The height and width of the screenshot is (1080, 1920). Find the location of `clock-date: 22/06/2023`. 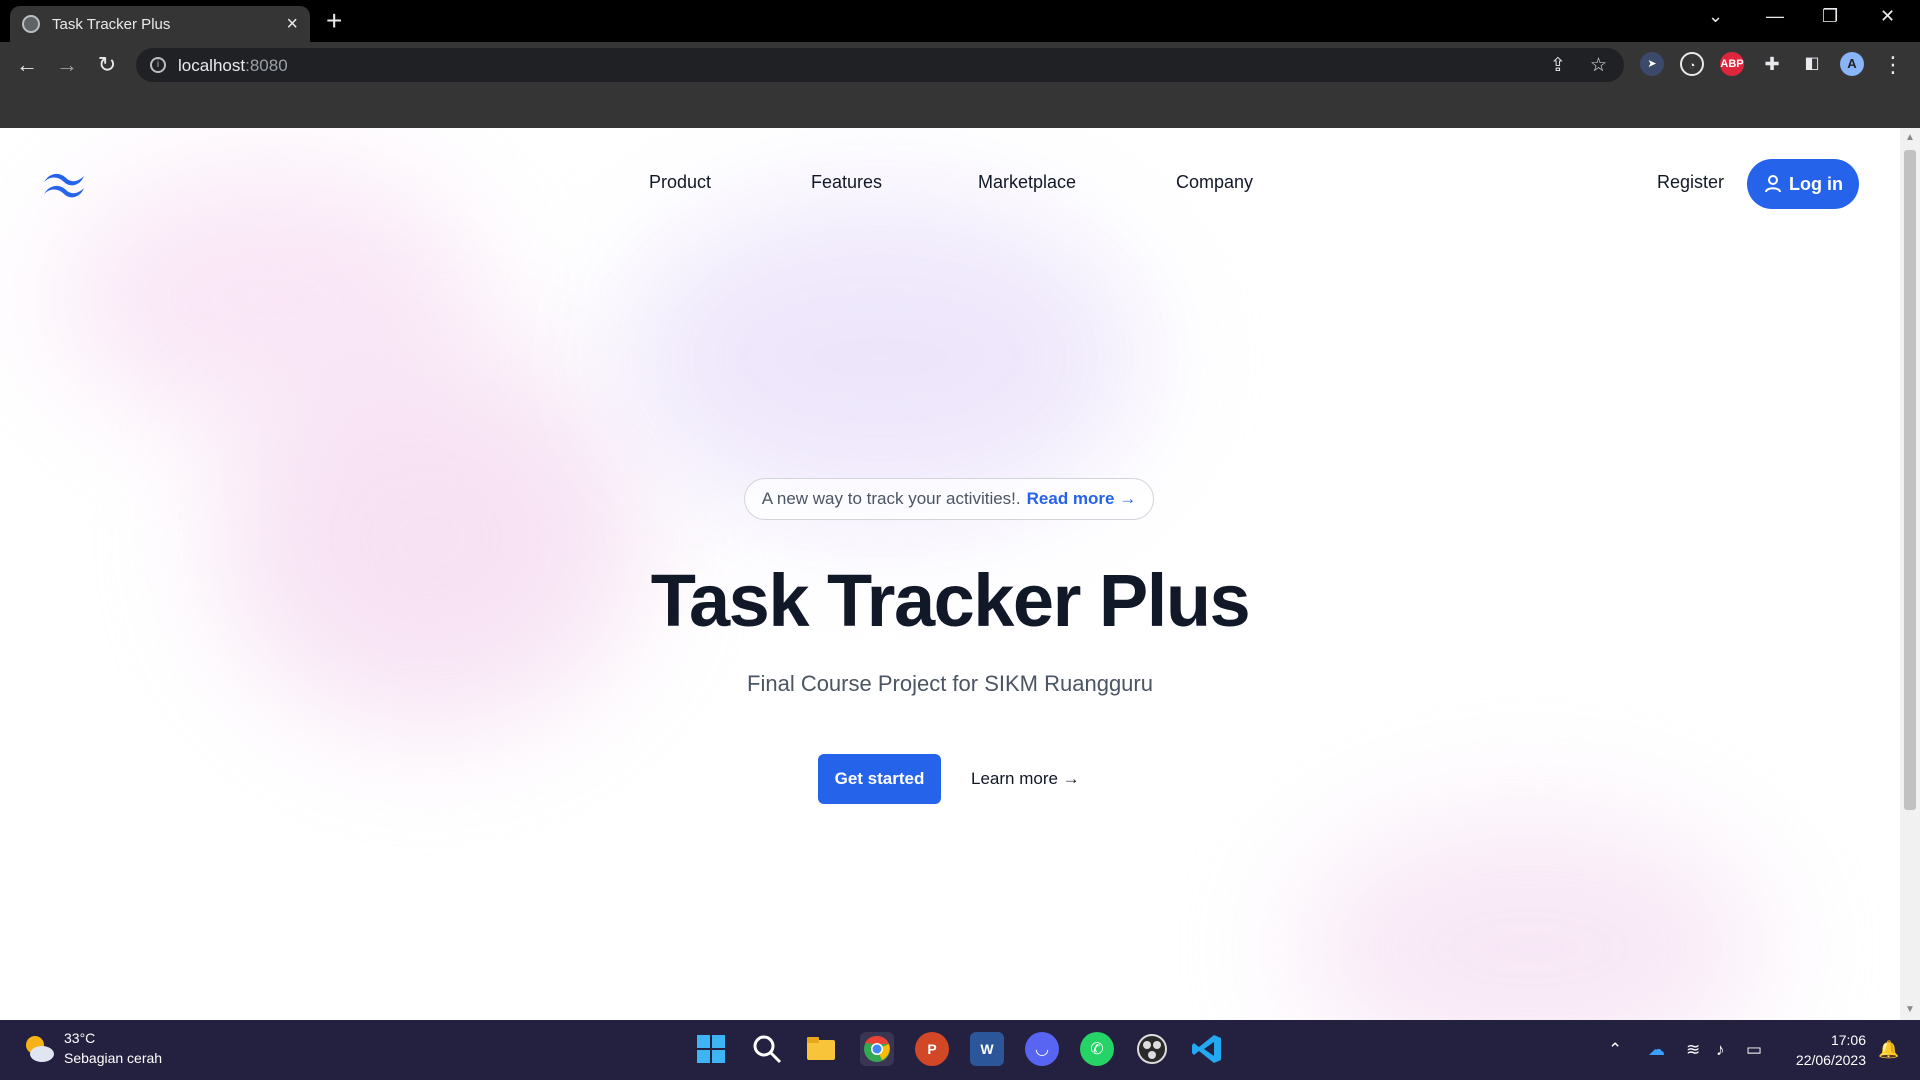

clock-date: 22/06/2023 is located at coordinates (1830, 1060).